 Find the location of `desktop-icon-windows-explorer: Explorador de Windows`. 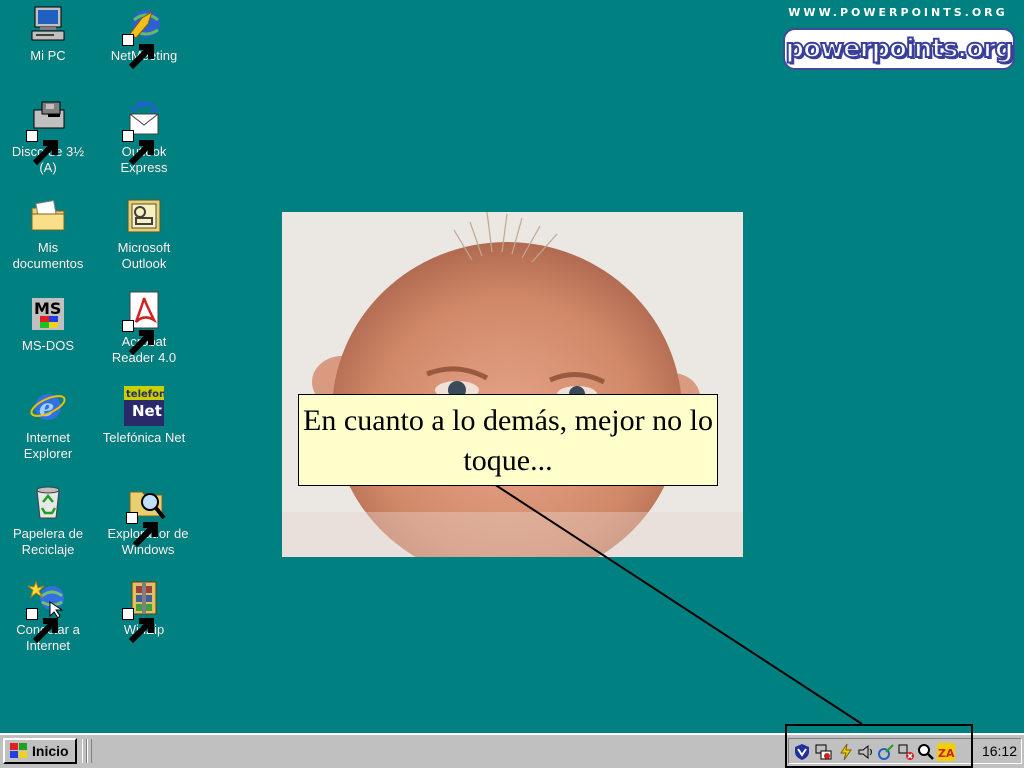

desktop-icon-windows-explorer: Explorador de Windows is located at coordinates (148, 520).